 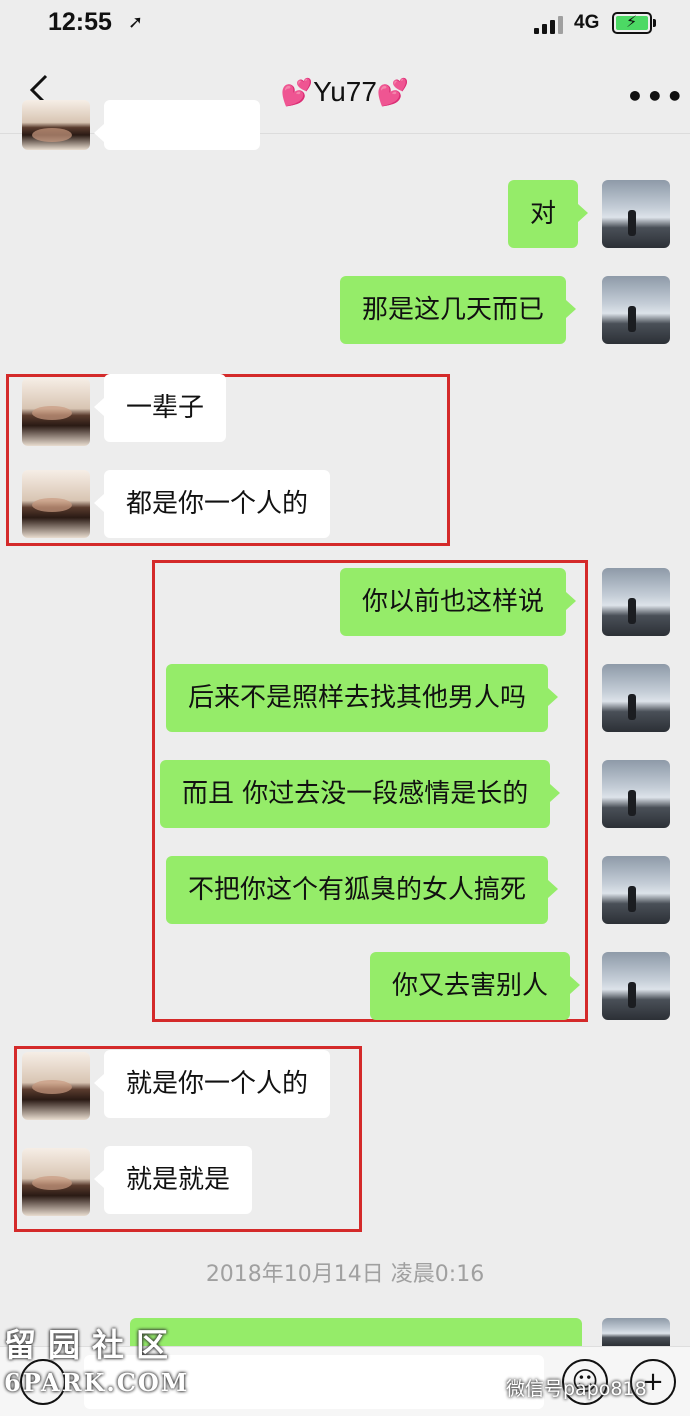 I want to click on message-bubble-outgoing: 对, so click(x=548, y=214).